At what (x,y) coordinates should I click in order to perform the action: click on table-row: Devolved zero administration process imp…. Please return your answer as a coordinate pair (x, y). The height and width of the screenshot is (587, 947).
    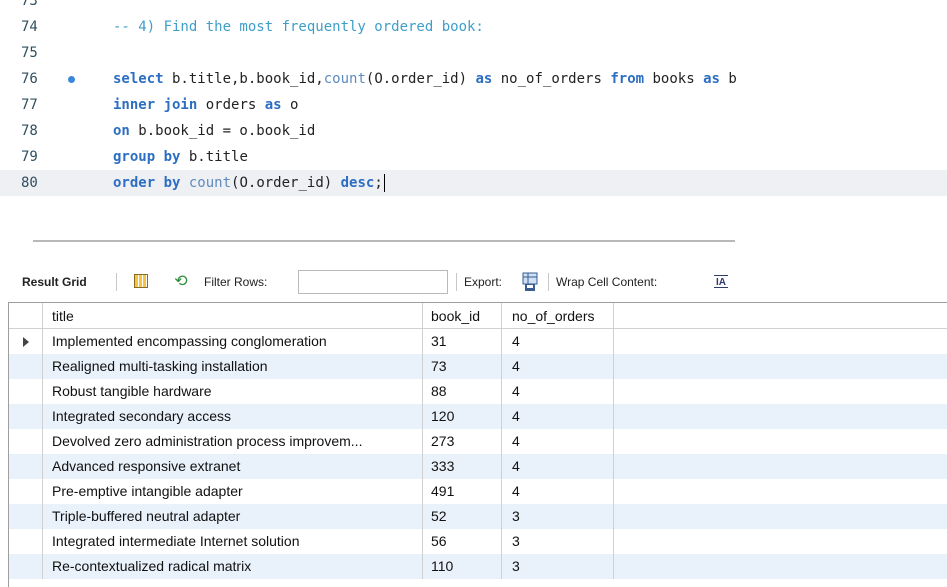
    Looking at the image, I should click on (478, 441).